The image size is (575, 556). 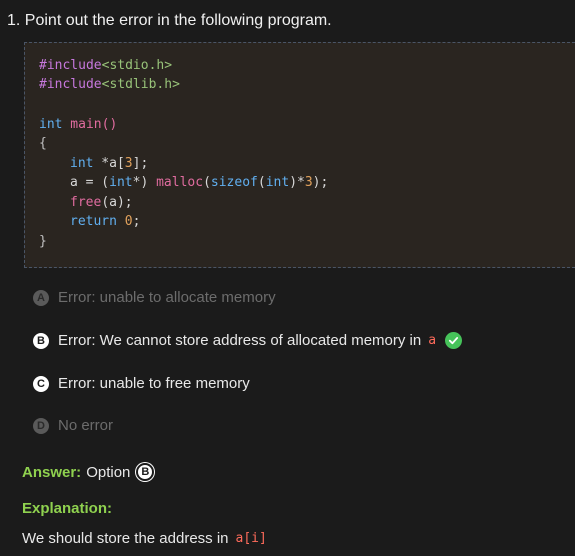 I want to click on explanation-text: We should store the address in a[i], so click(x=144, y=538).